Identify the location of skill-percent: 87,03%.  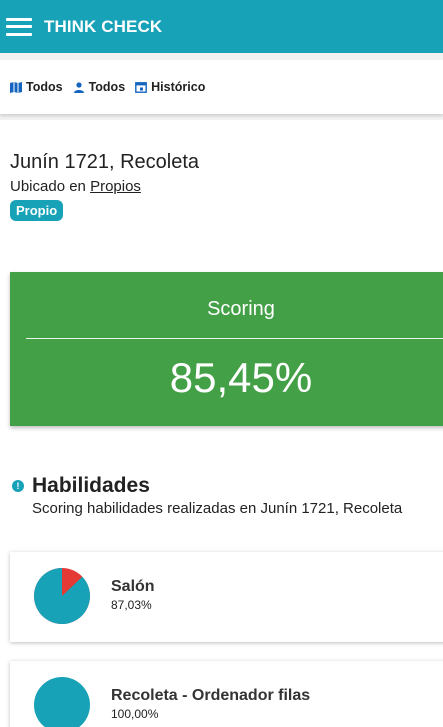
(131, 605).